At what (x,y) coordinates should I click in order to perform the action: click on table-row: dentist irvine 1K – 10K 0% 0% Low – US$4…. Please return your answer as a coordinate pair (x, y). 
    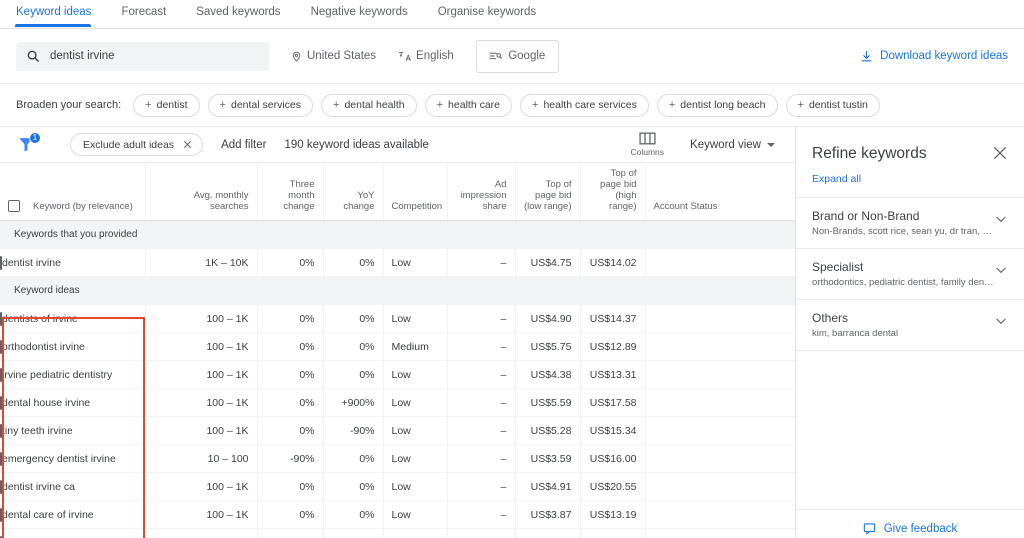
    Looking at the image, I should click on (397, 262).